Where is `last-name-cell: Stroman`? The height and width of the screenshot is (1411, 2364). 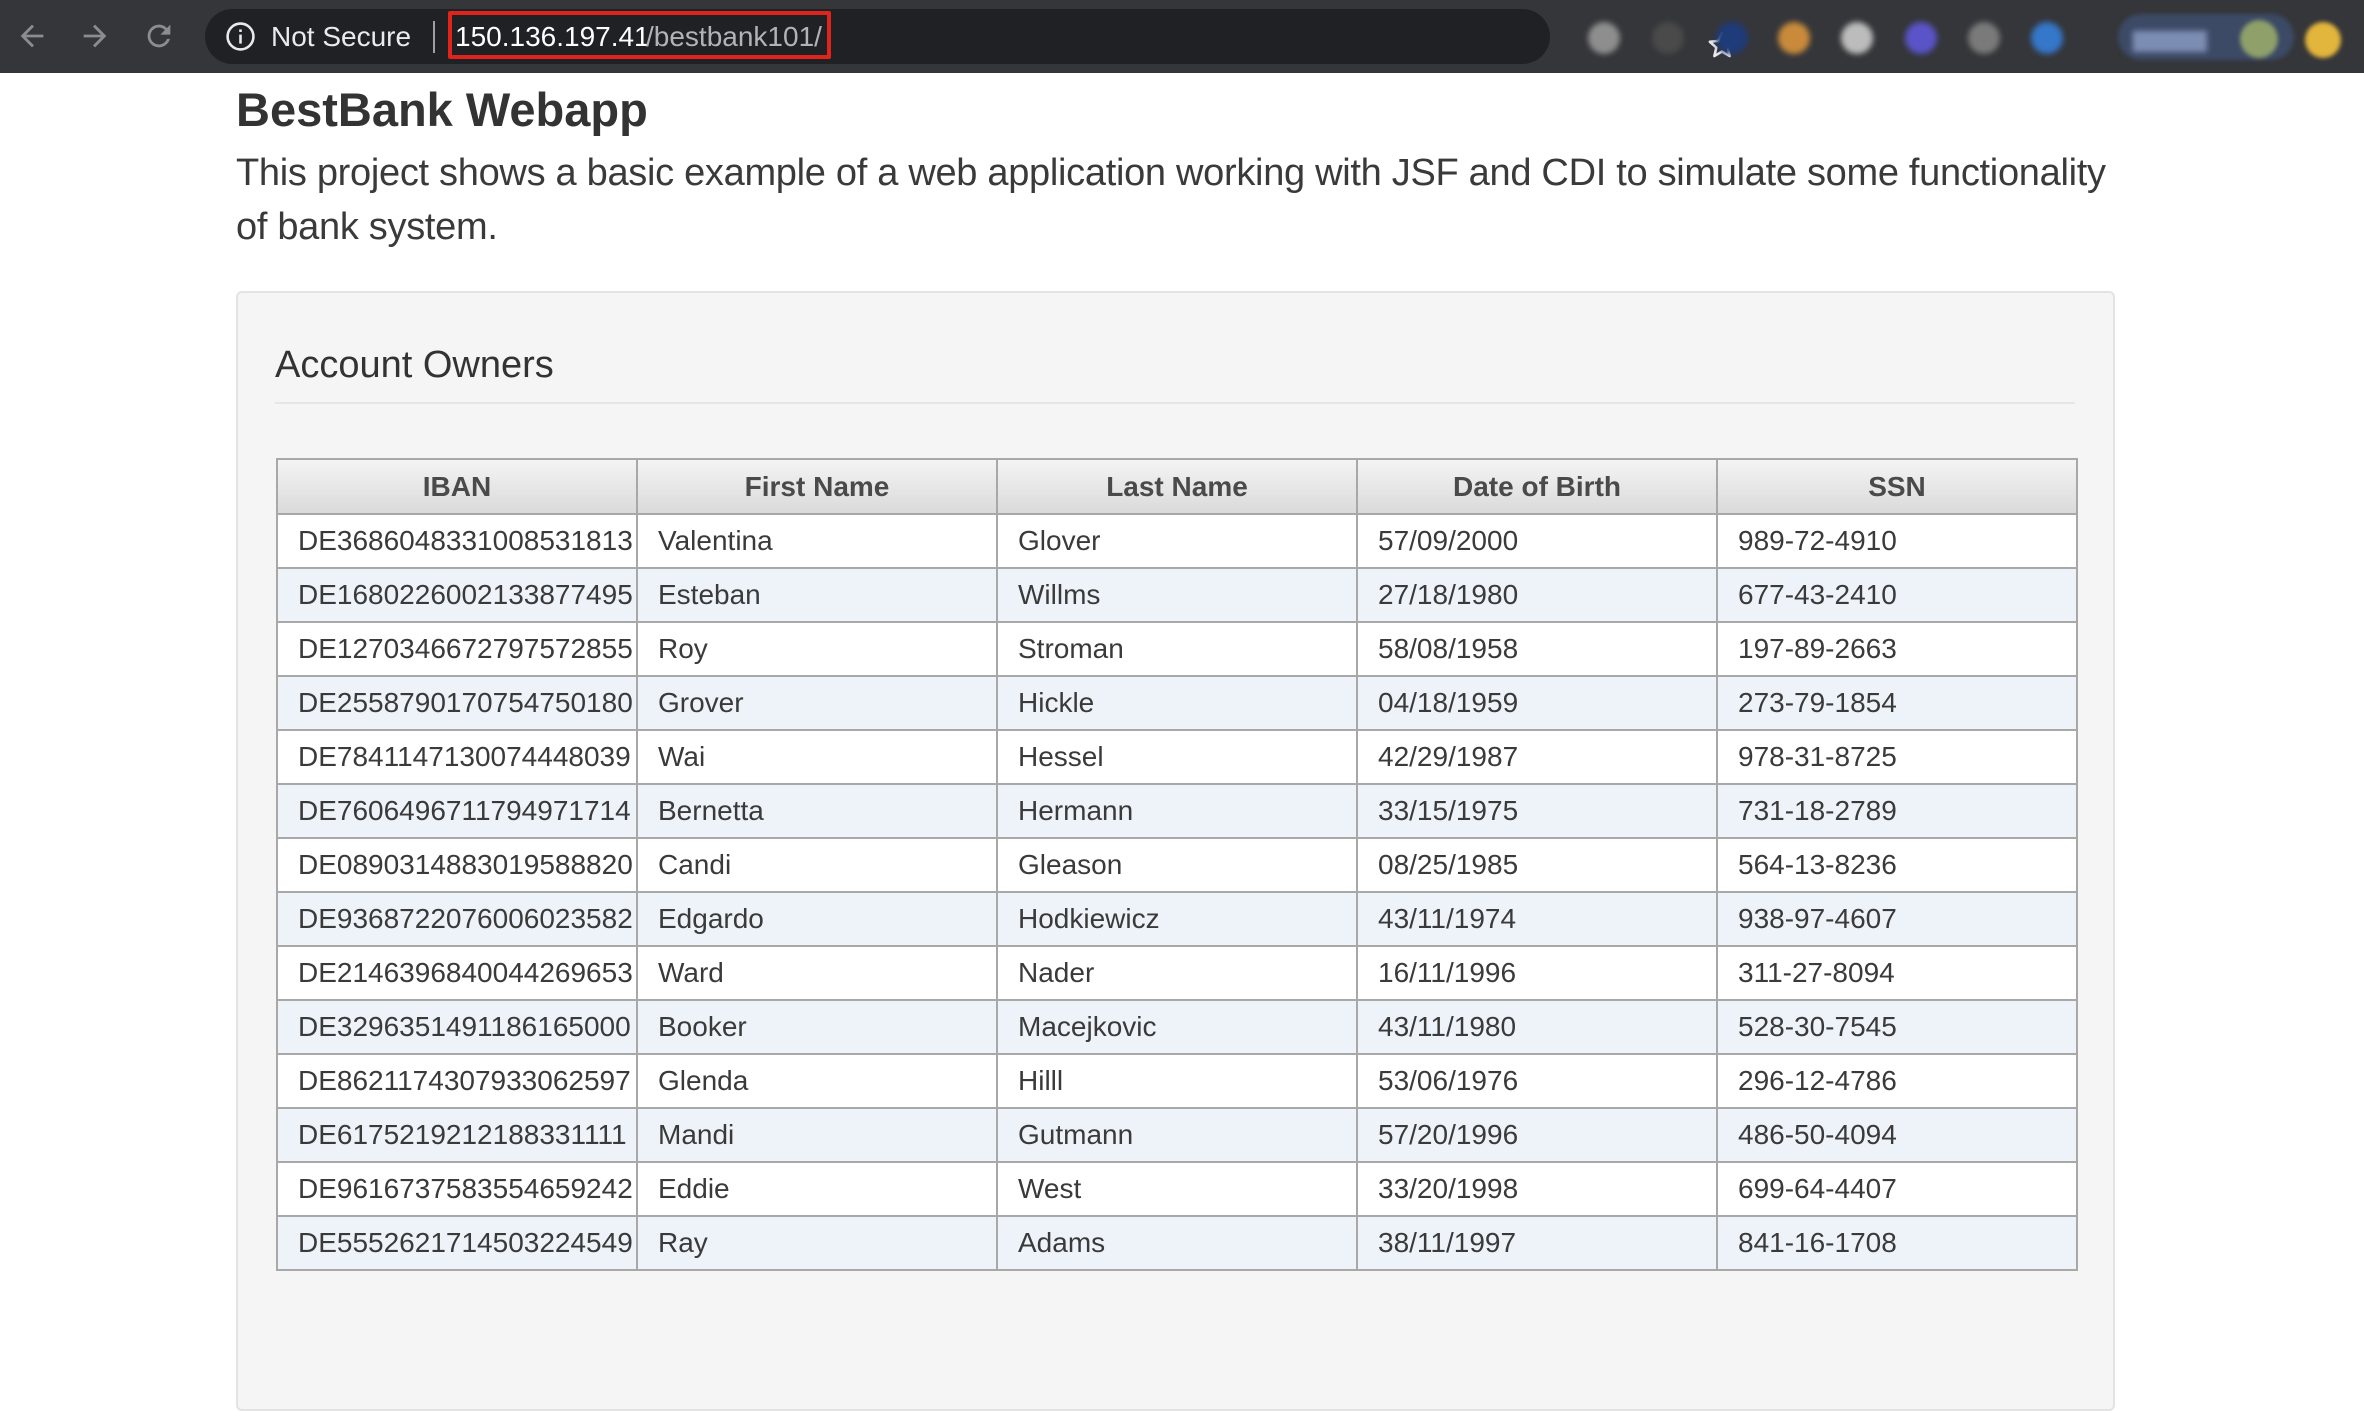
last-name-cell: Stroman is located at coordinates (1177, 649).